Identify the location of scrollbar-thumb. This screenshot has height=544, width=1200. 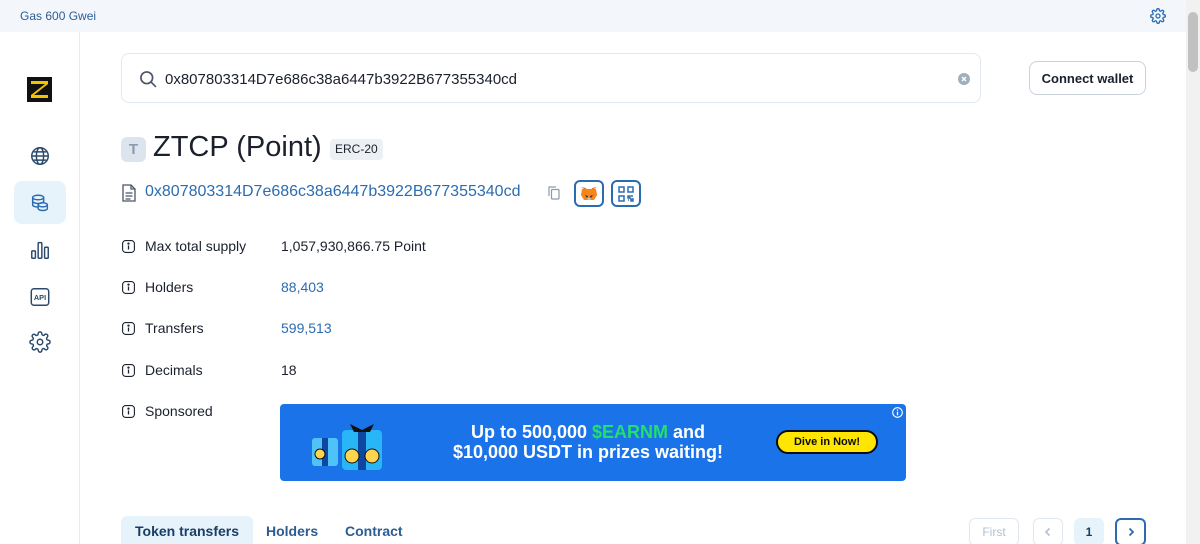
(1193, 42).